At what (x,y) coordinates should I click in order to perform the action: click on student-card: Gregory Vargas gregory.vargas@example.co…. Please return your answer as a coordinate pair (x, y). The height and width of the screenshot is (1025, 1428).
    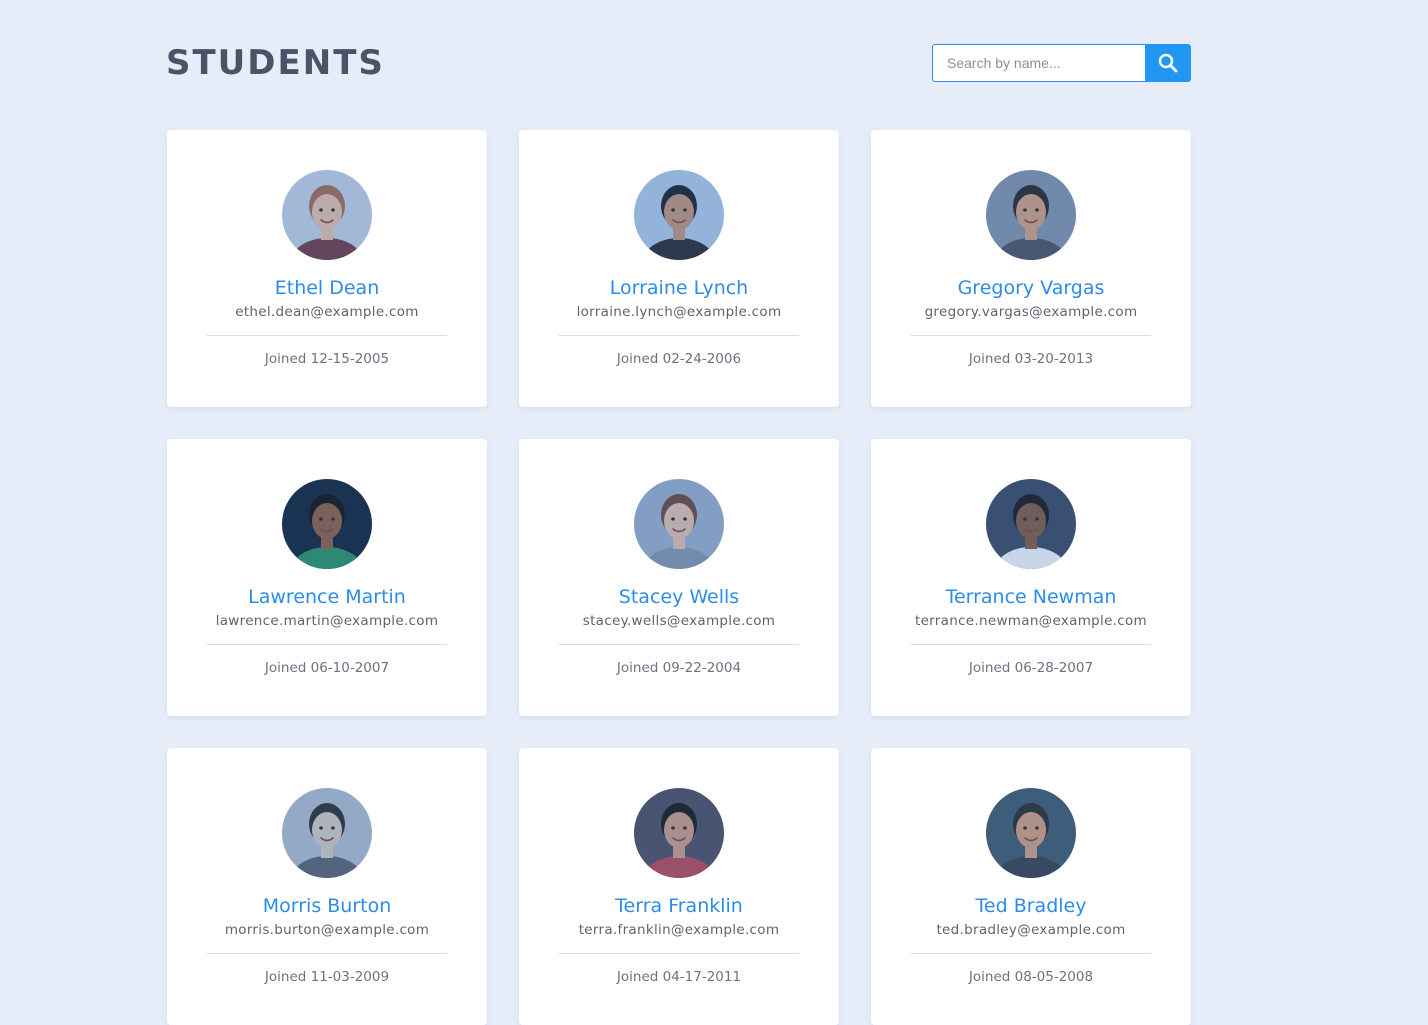
    Looking at the image, I should click on (1031, 268).